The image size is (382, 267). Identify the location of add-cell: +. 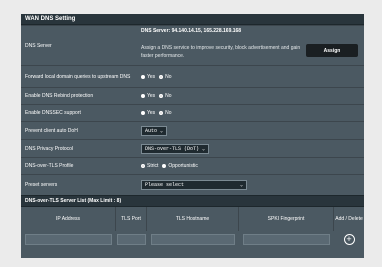
(349, 239).